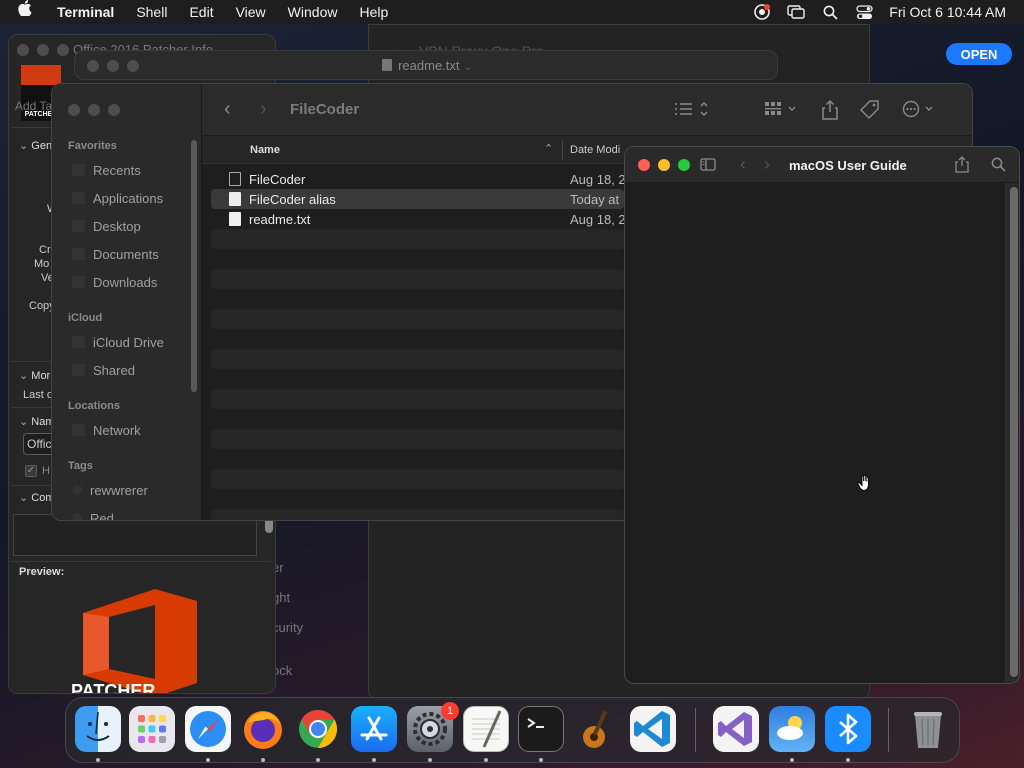 The image size is (1024, 768). What do you see at coordinates (595, 199) in the screenshot?
I see `file-date: Today at` at bounding box center [595, 199].